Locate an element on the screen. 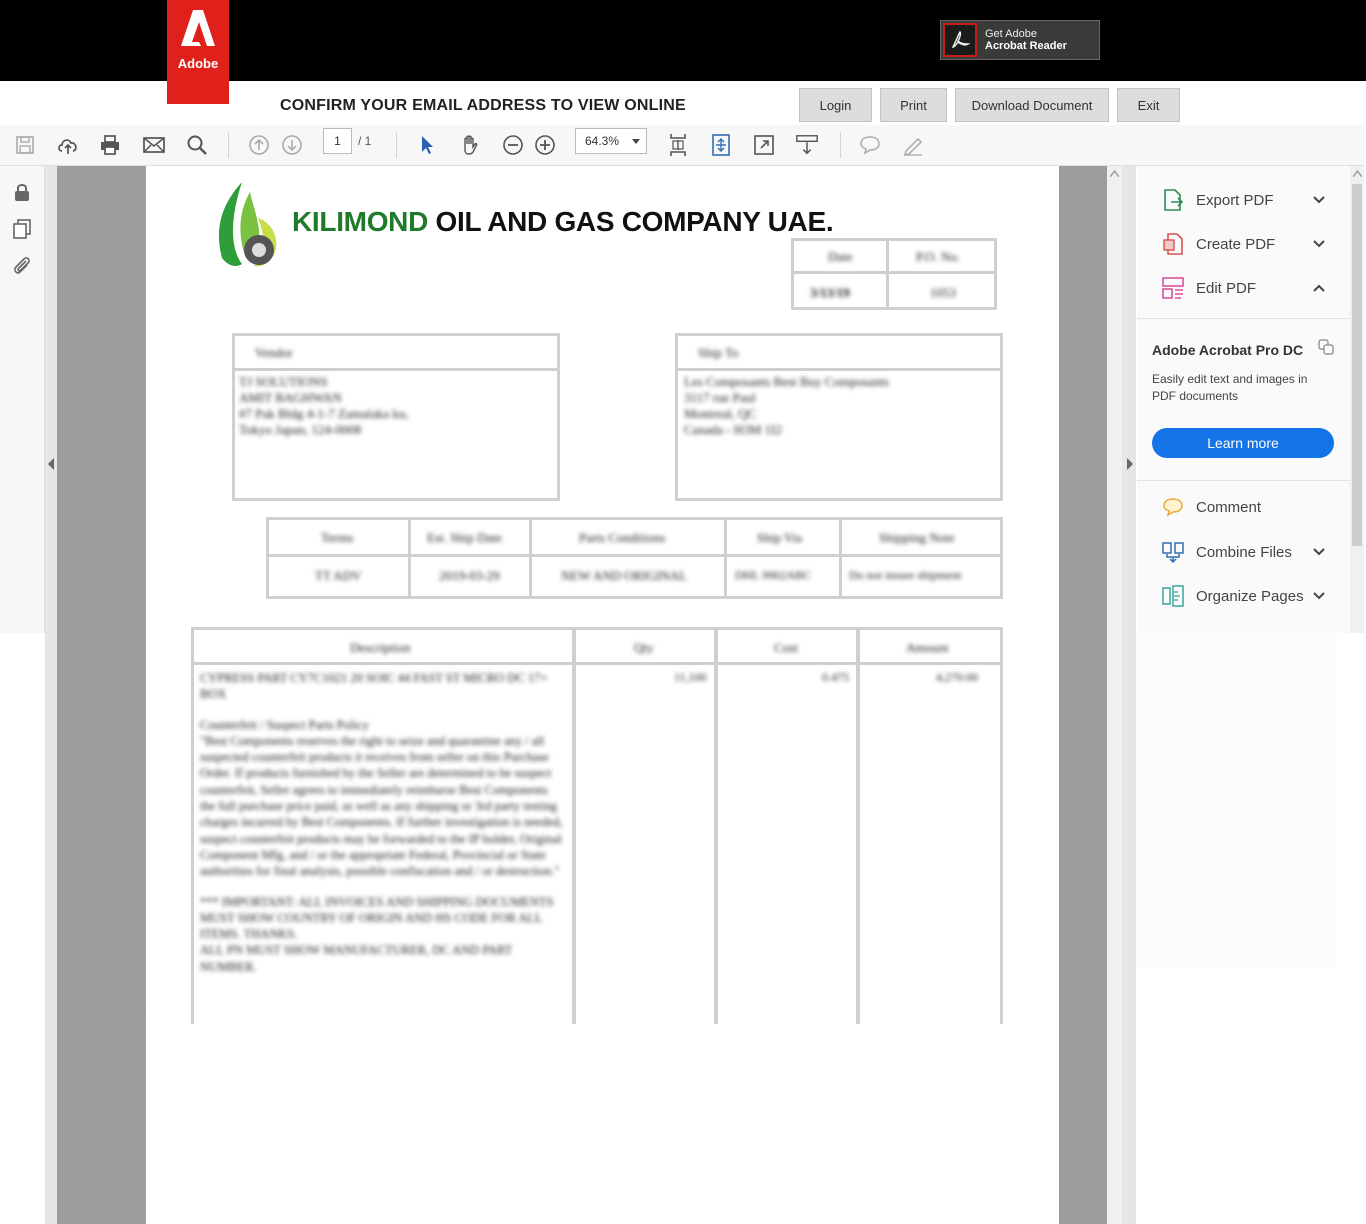  zoom-in-icon is located at coordinates (545, 145).